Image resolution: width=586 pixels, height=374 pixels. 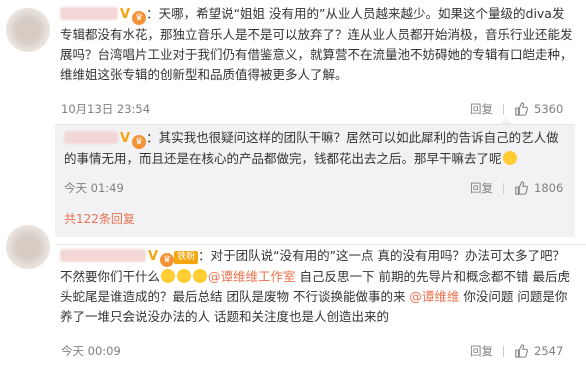 I want to click on fan-badge: 铁粉, so click(x=186, y=257).